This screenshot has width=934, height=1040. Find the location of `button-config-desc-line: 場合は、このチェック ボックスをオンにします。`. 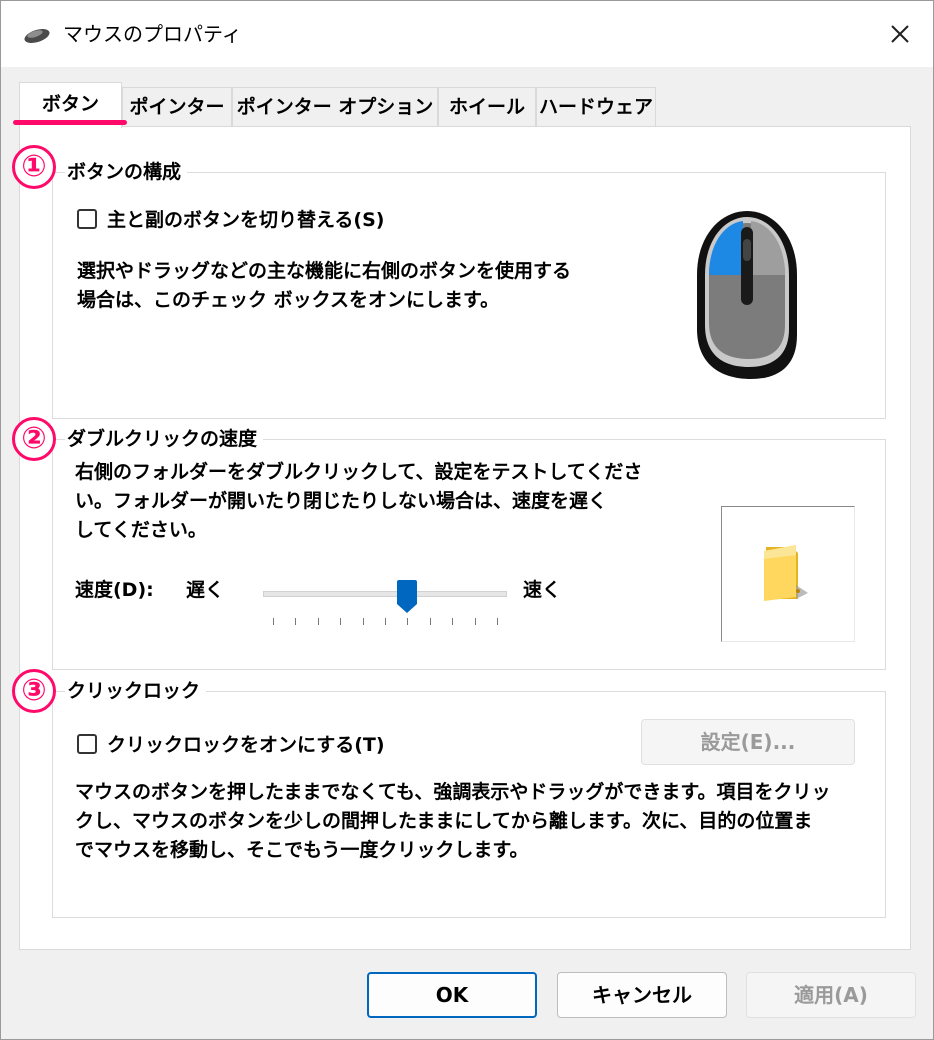

button-config-desc-line: 場合は、このチェック ボックスをオンにします。 is located at coordinates (288, 300).